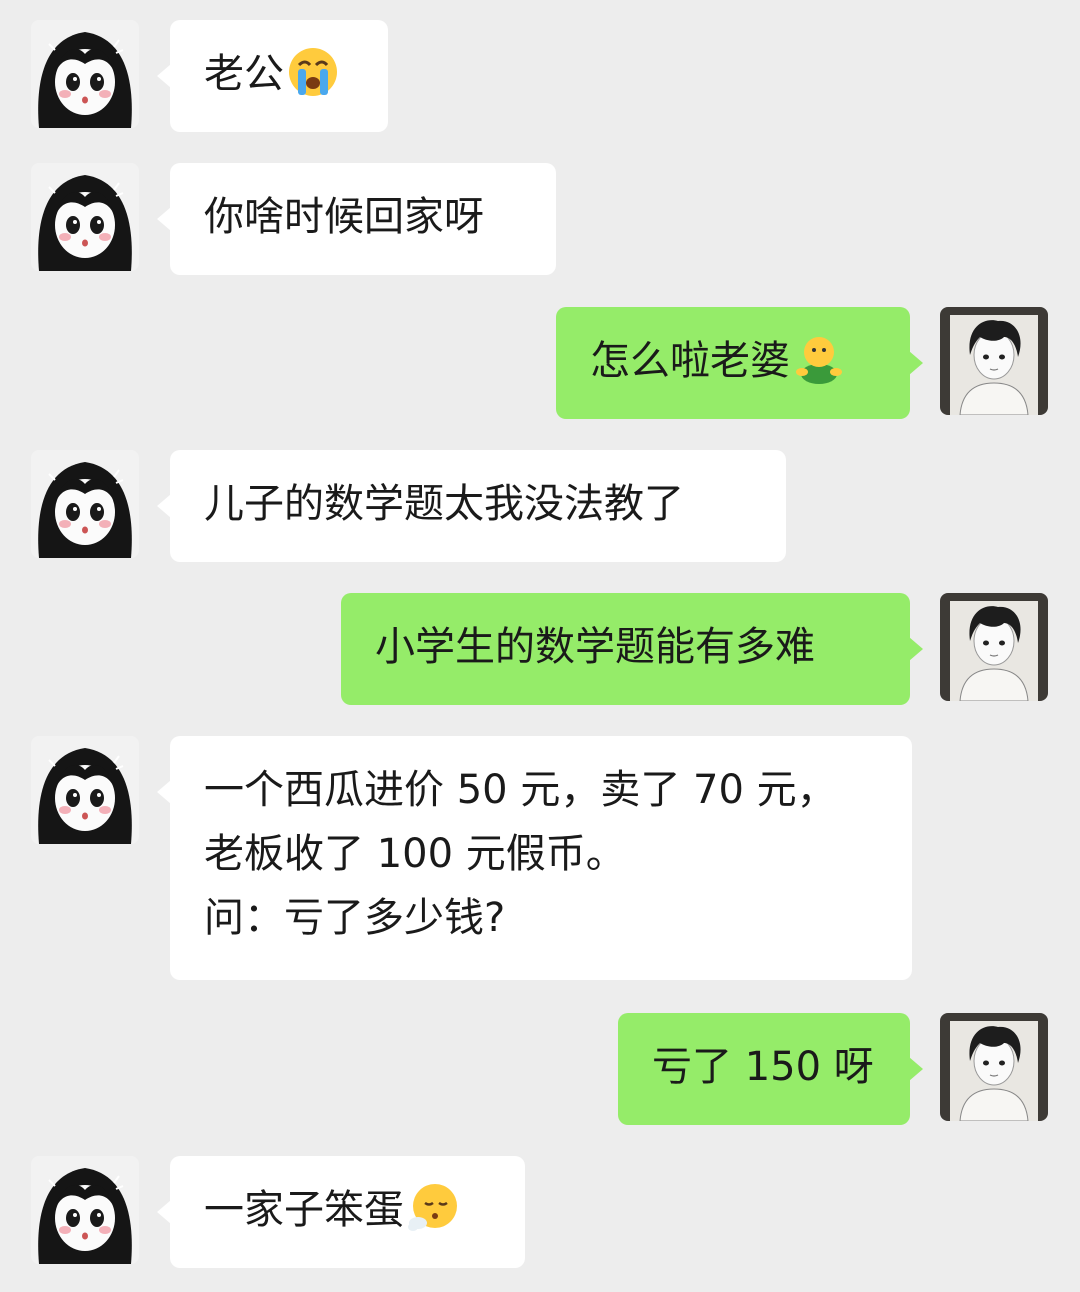 Image resolution: width=1080 pixels, height=1292 pixels. I want to click on message-text: 亏了 150 呀, so click(763, 1067).